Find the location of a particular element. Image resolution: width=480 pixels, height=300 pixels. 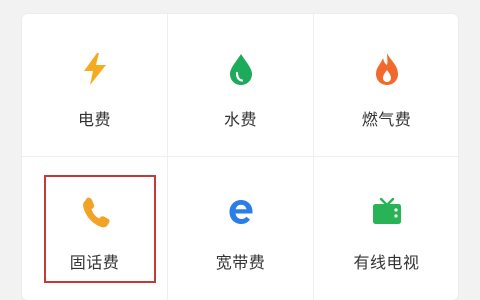

flame-icon is located at coordinates (387, 69).